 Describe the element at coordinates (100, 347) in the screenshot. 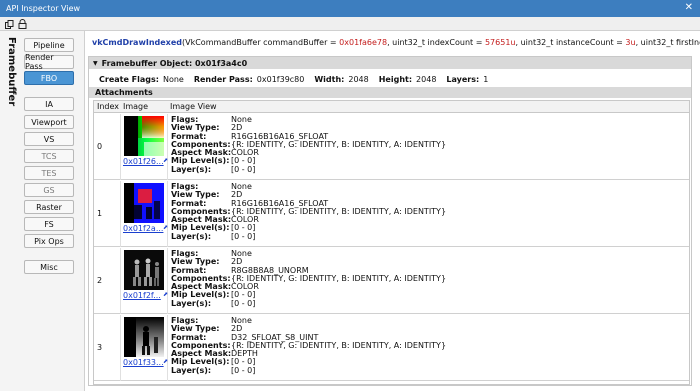

I see `row-index: 3` at that location.